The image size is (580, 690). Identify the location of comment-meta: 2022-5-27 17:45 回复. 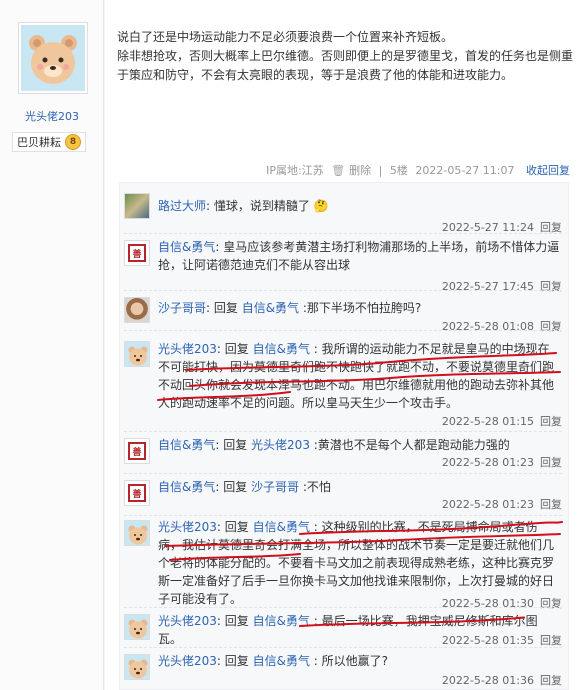
(501, 286).